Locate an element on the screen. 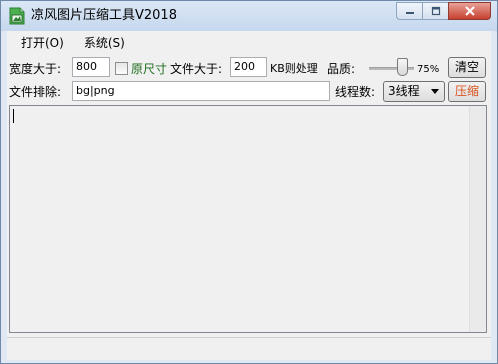 The width and height of the screenshot is (498, 364). threads-select: 3线程 is located at coordinates (414, 91).